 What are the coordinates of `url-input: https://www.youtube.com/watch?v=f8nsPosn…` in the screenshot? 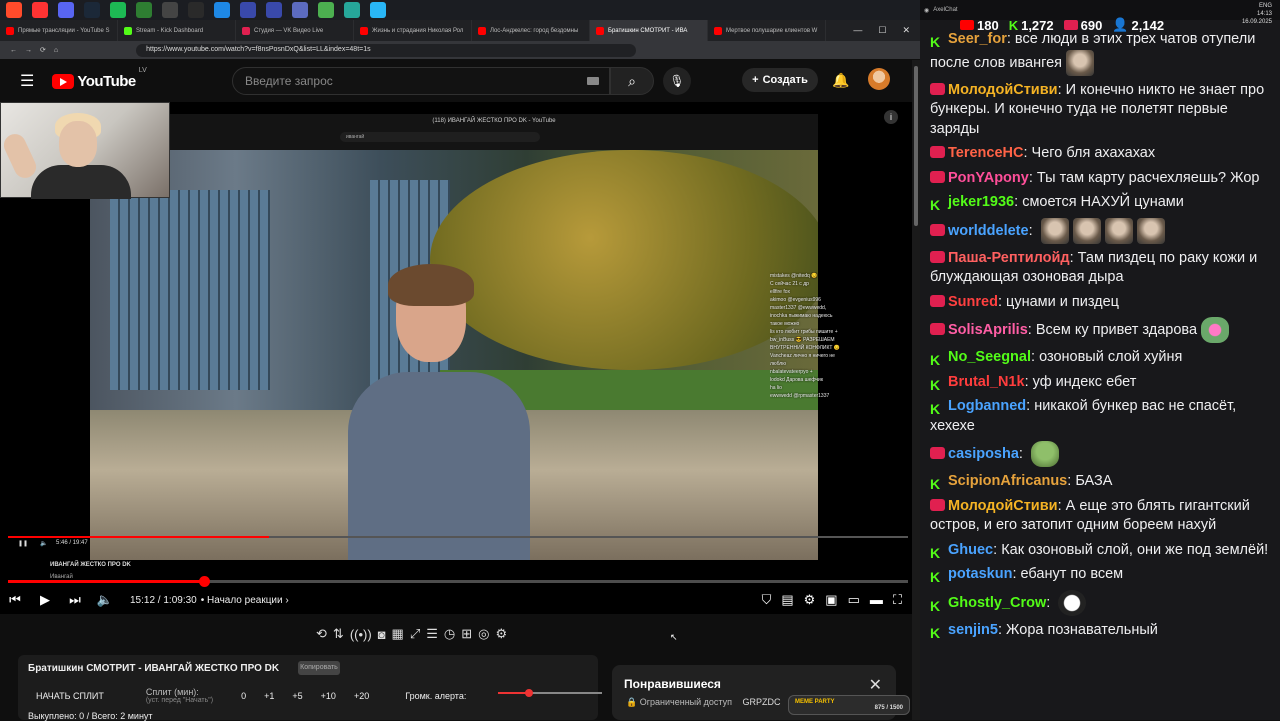 It's located at (386, 50).